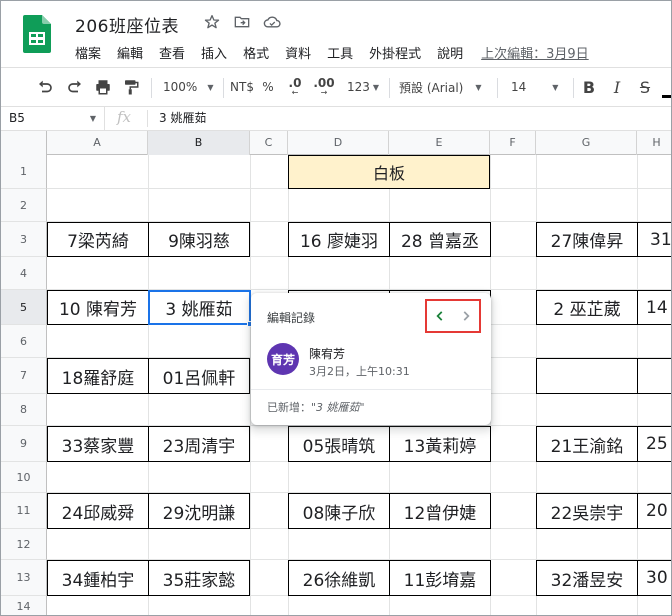 The image size is (672, 616). What do you see at coordinates (130, 52) in the screenshot?
I see `menu-edit: 編輯` at bounding box center [130, 52].